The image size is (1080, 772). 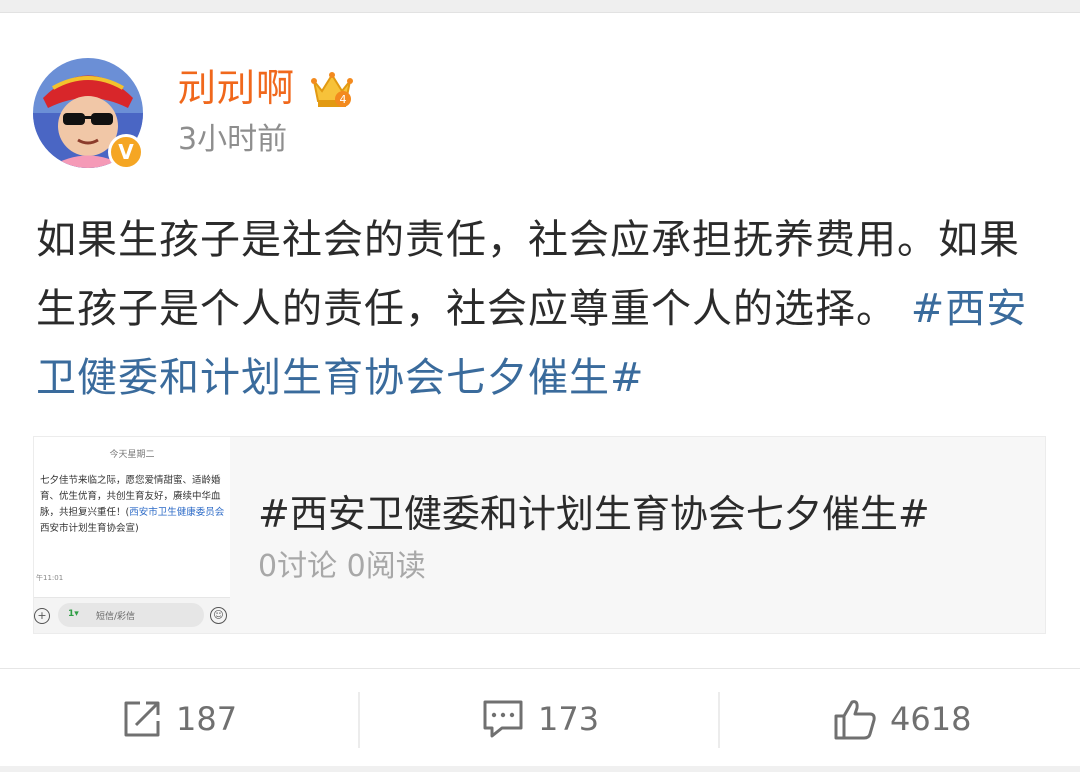 What do you see at coordinates (503, 719) in the screenshot?
I see `speech-bubble-icon` at bounding box center [503, 719].